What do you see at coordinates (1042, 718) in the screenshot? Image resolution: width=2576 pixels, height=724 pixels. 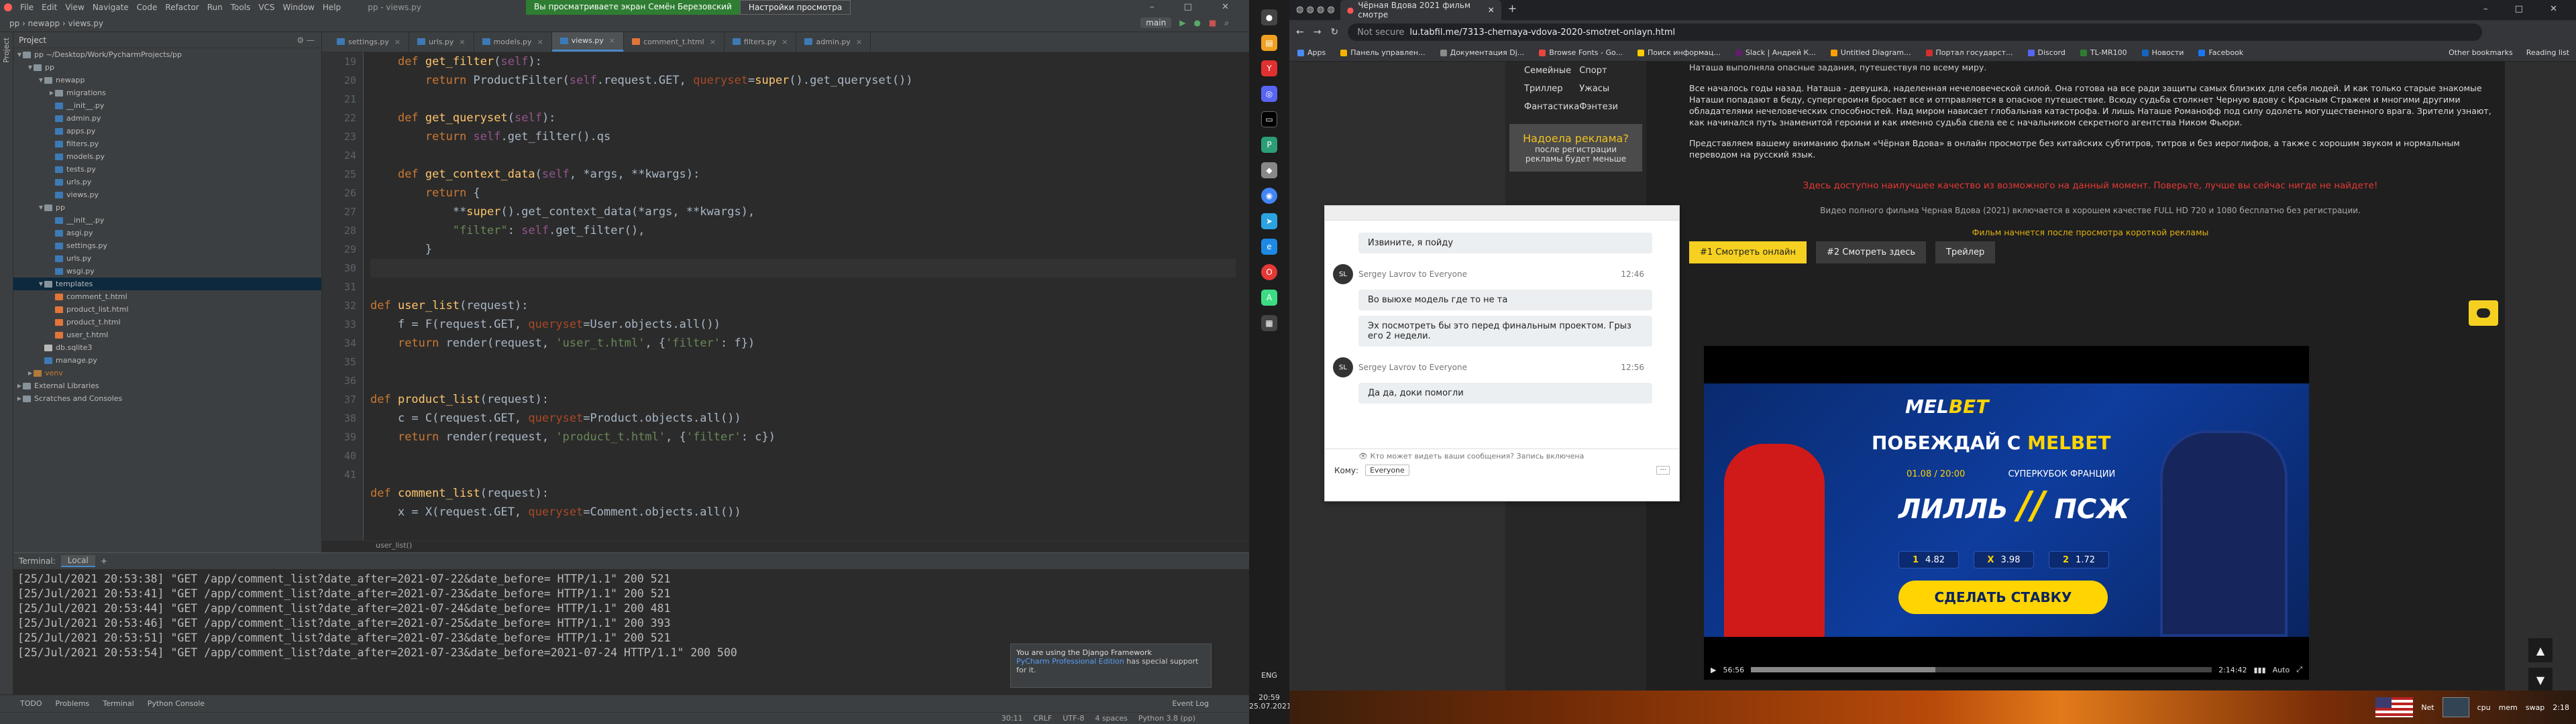 I see `status-item: CRLF` at bounding box center [1042, 718].